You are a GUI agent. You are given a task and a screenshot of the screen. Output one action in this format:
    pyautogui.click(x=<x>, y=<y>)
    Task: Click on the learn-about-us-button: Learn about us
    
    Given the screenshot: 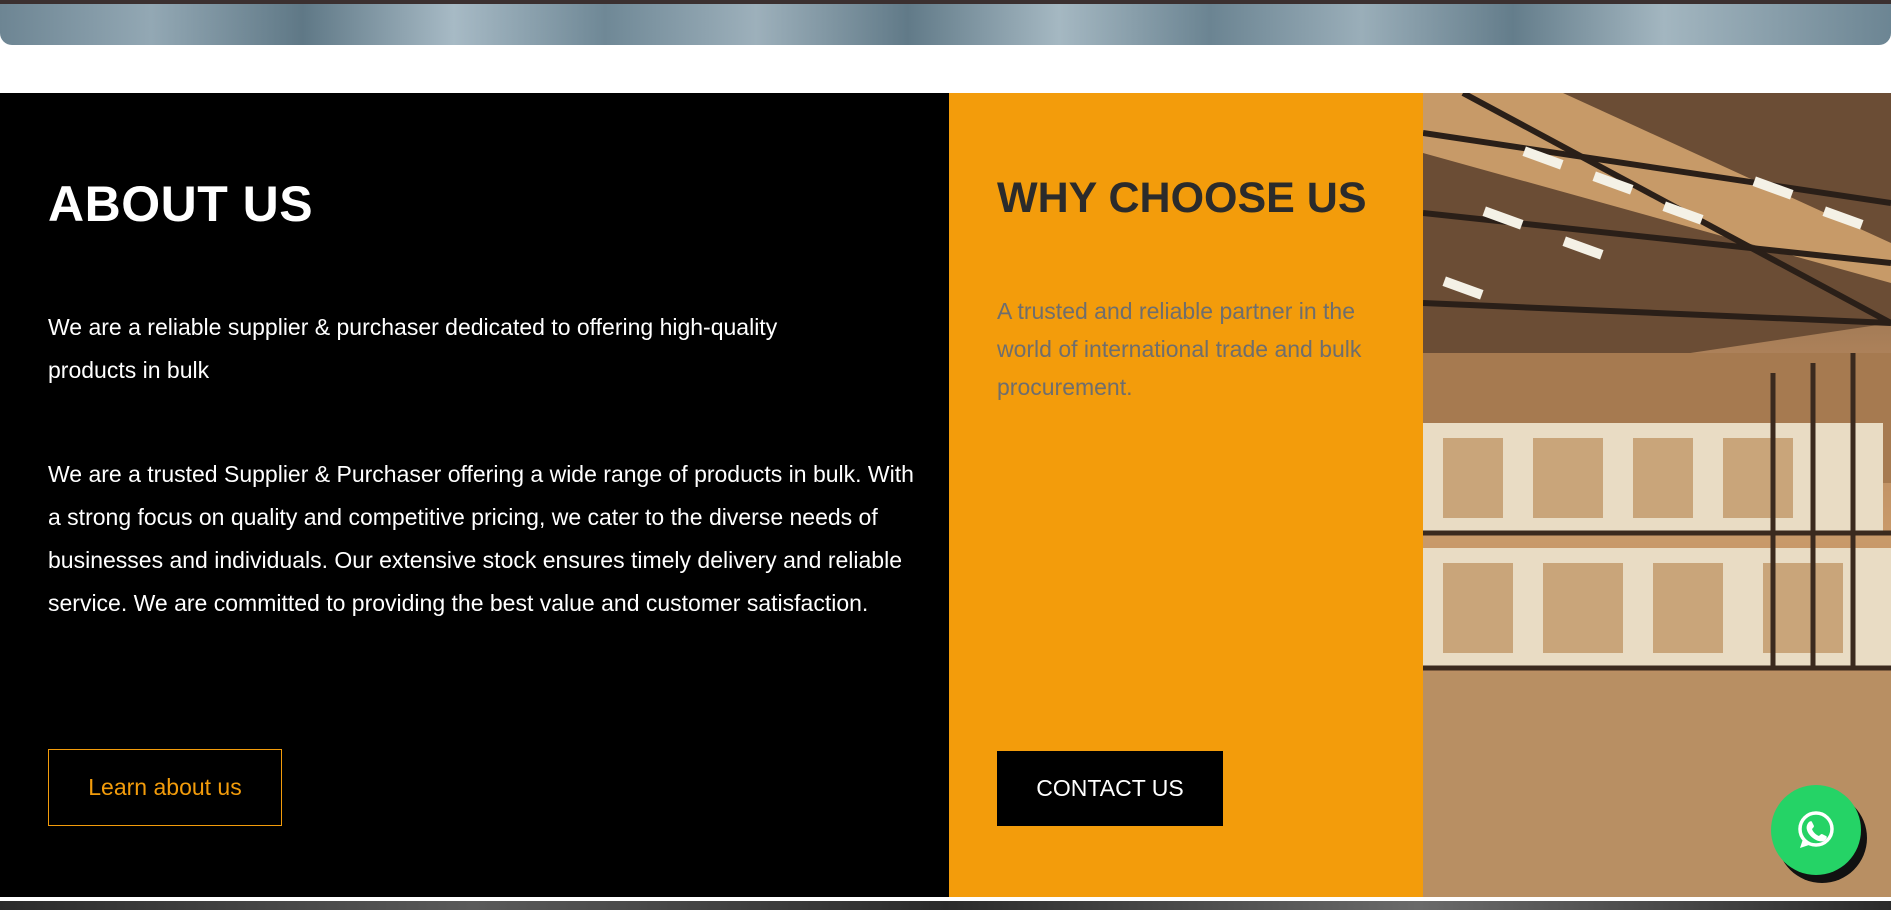 What is the action you would take?
    pyautogui.click(x=165, y=787)
    